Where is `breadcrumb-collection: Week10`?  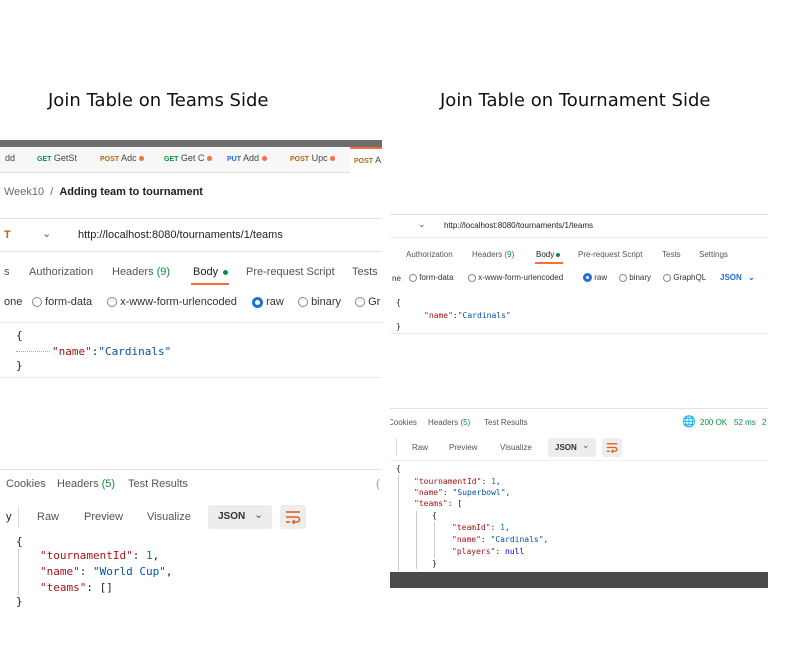 breadcrumb-collection: Week10 is located at coordinates (24, 192).